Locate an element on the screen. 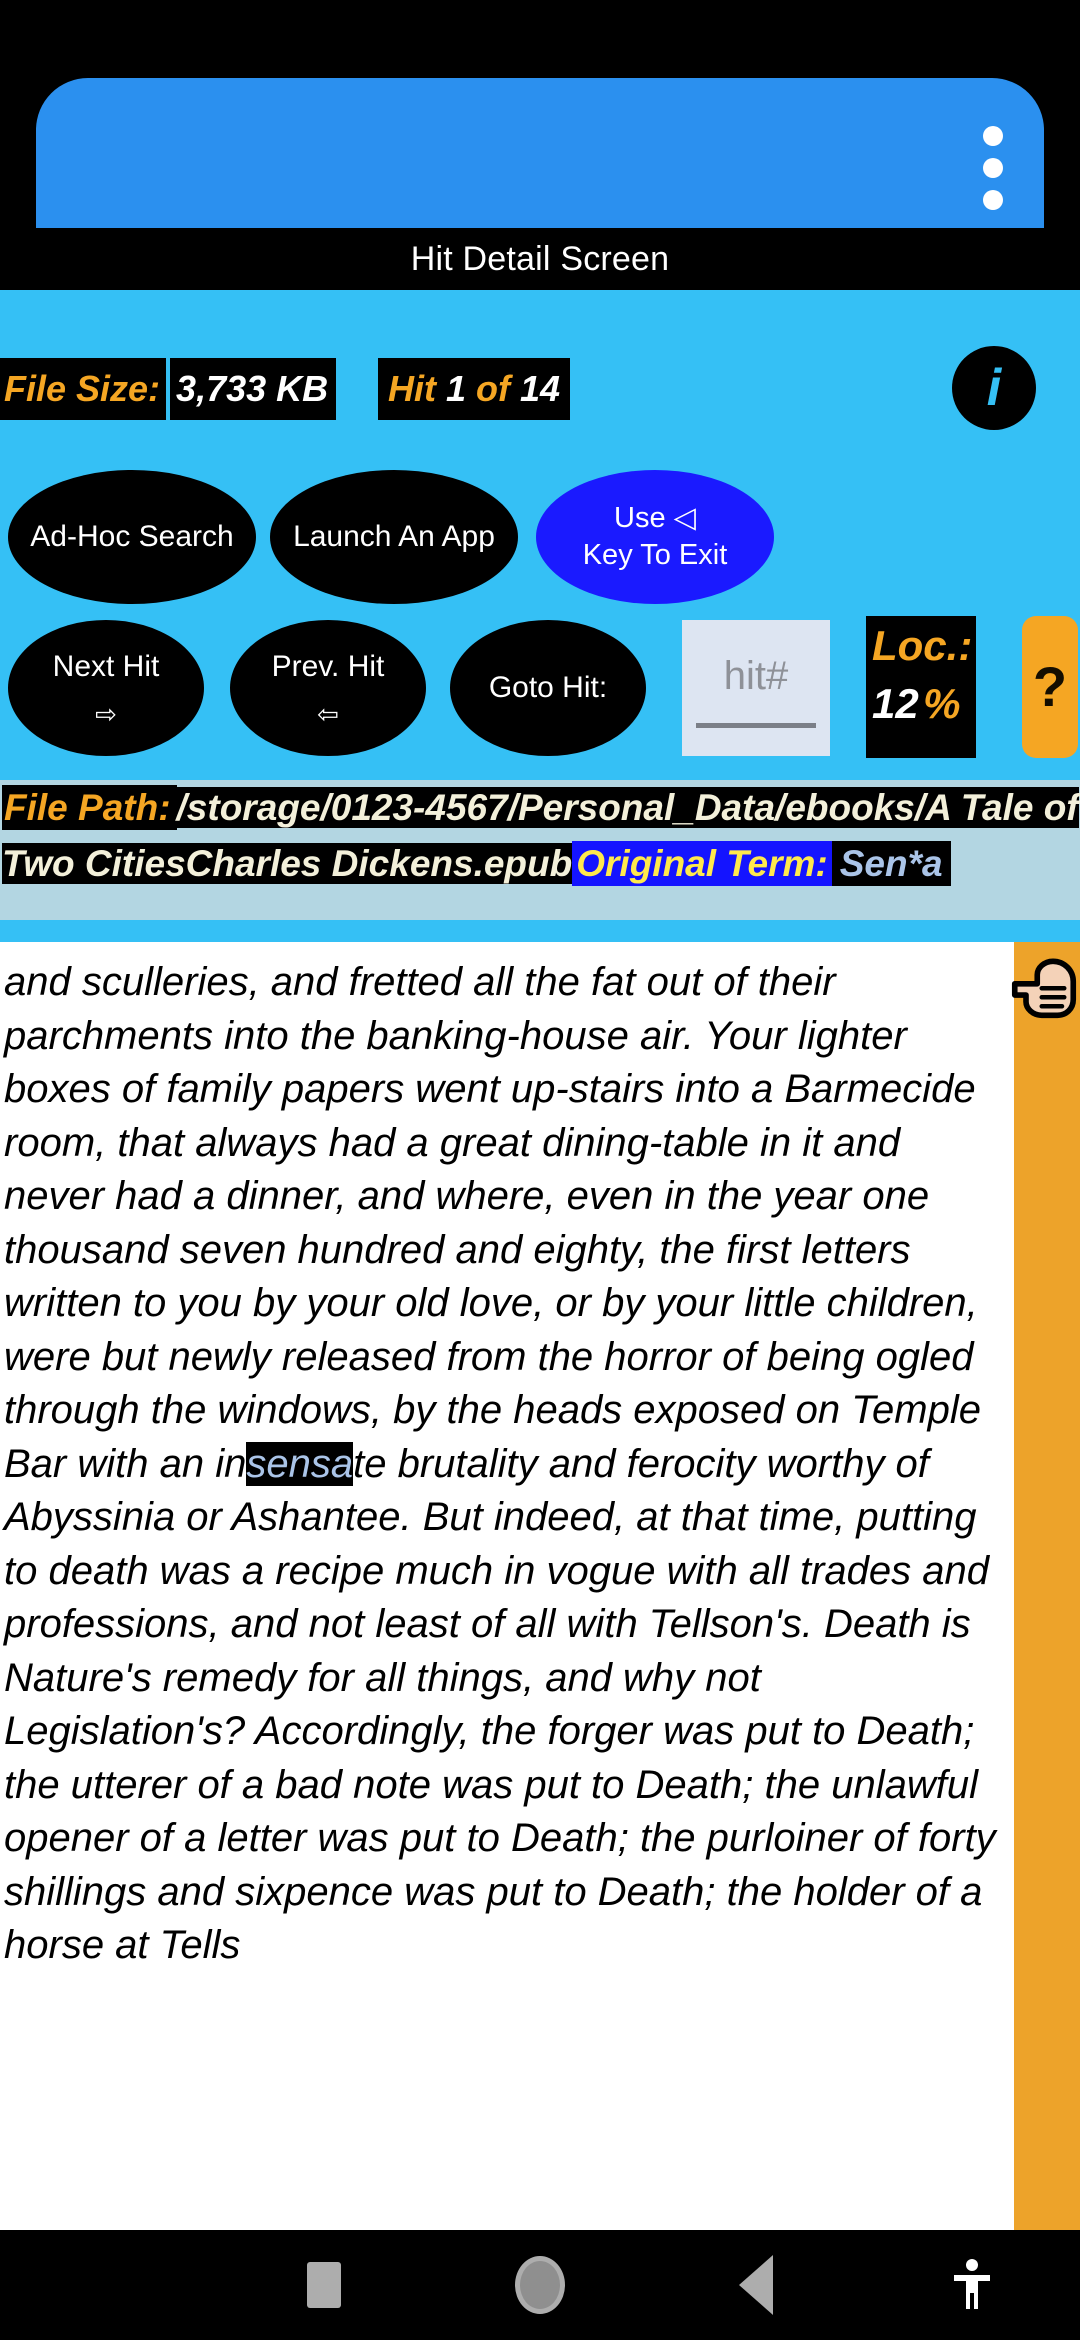 Image resolution: width=1080 pixels, height=2340 pixels. file-size-chip: File Size: 3,733 KB is located at coordinates (168, 389).